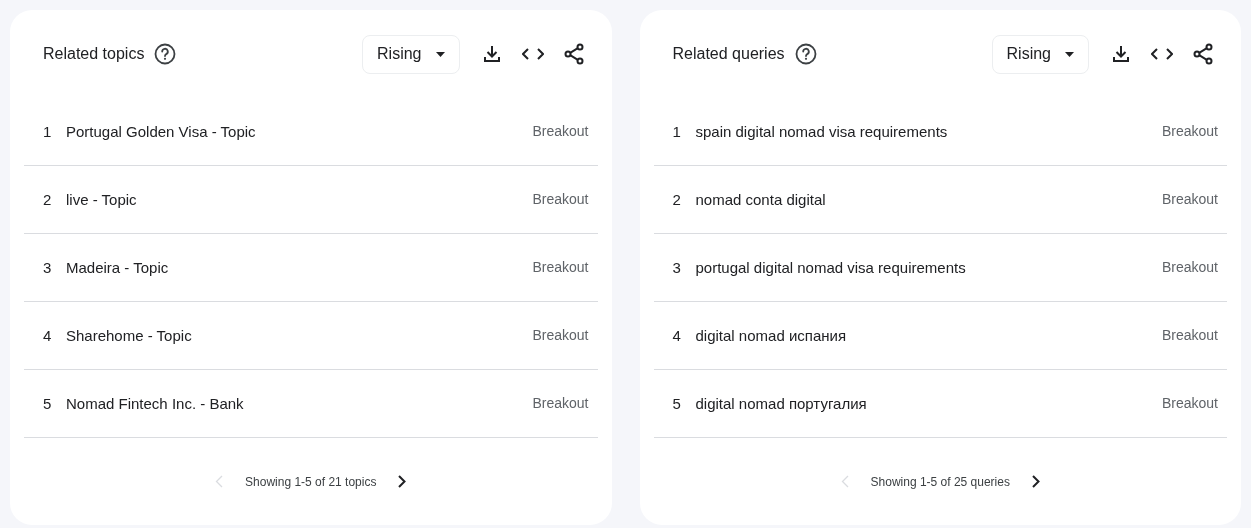  Describe the element at coordinates (928, 268) in the screenshot. I see `row-label: portugal digital nomad visa requirements` at that location.